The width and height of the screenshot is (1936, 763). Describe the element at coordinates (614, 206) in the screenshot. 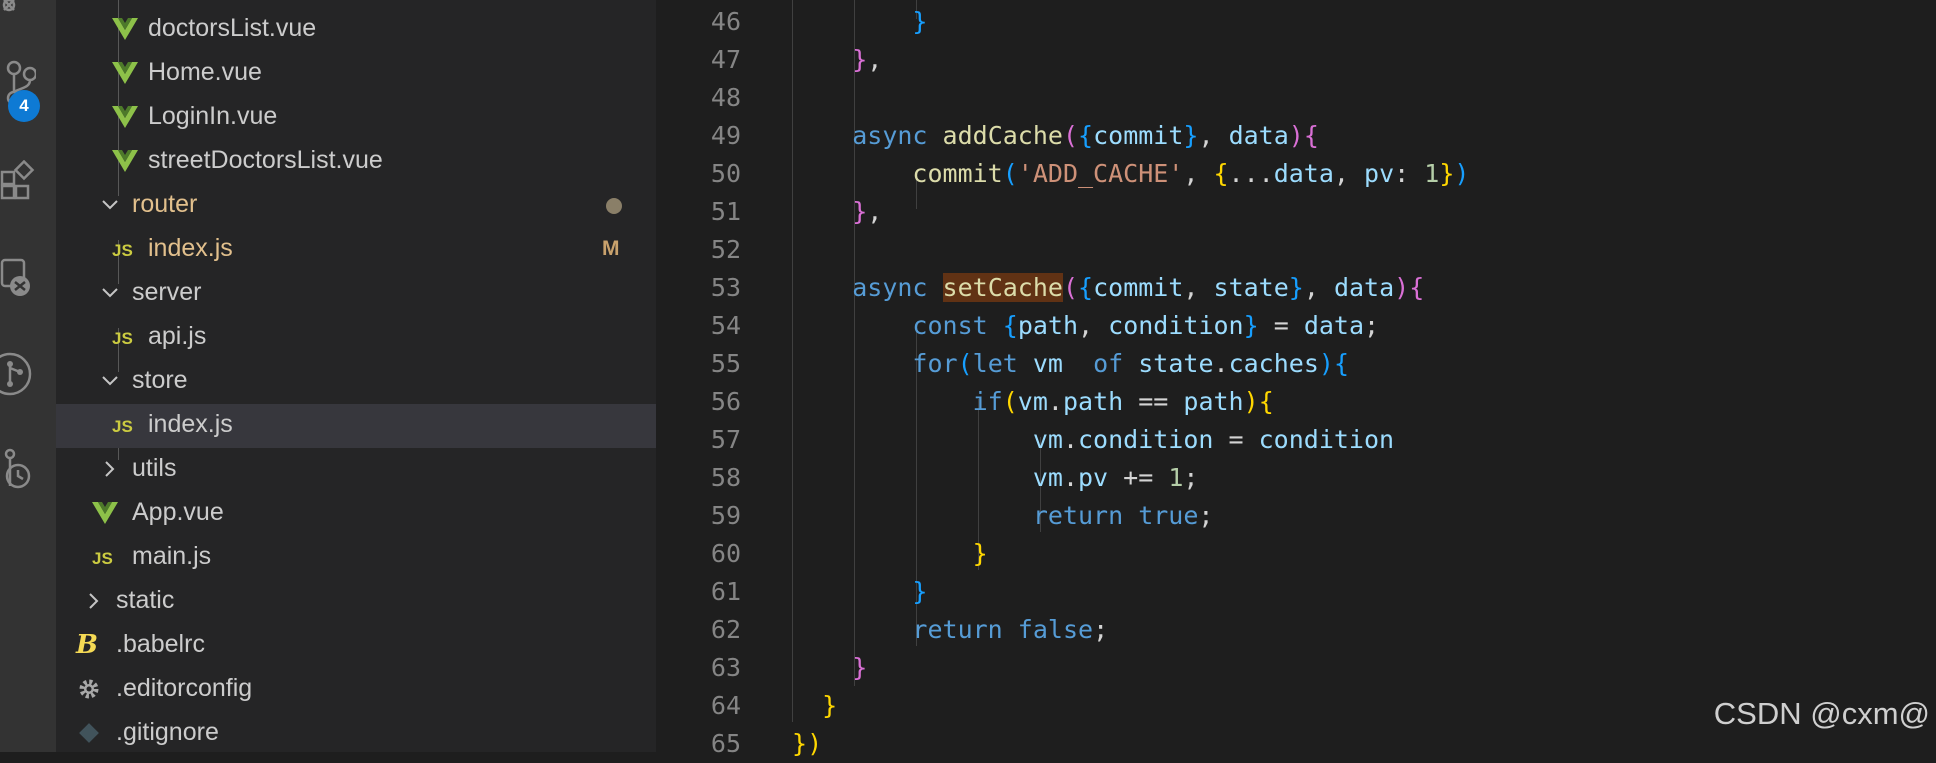

I see `modified-dot-icon` at that location.